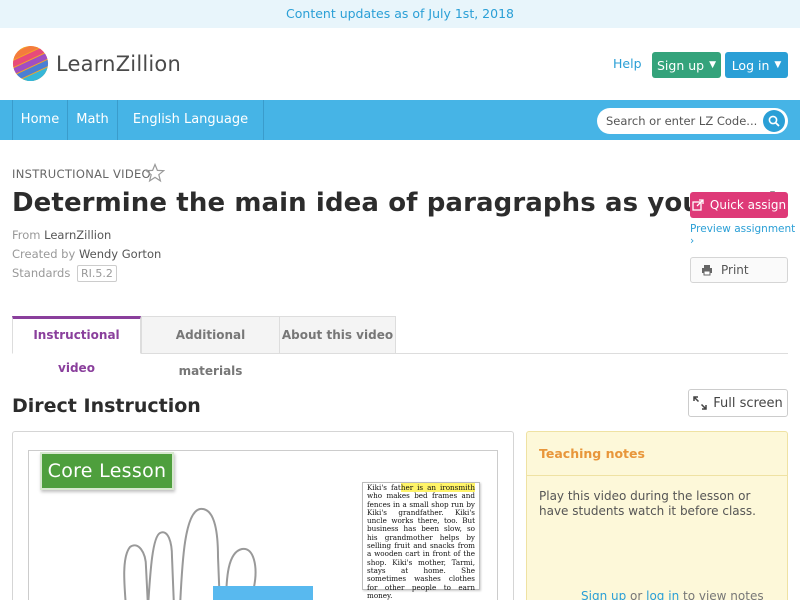 The image size is (800, 600). Describe the element at coordinates (81, 174) in the screenshot. I see `content-type-label: INSTRUCTIONAL VIDEO` at that location.